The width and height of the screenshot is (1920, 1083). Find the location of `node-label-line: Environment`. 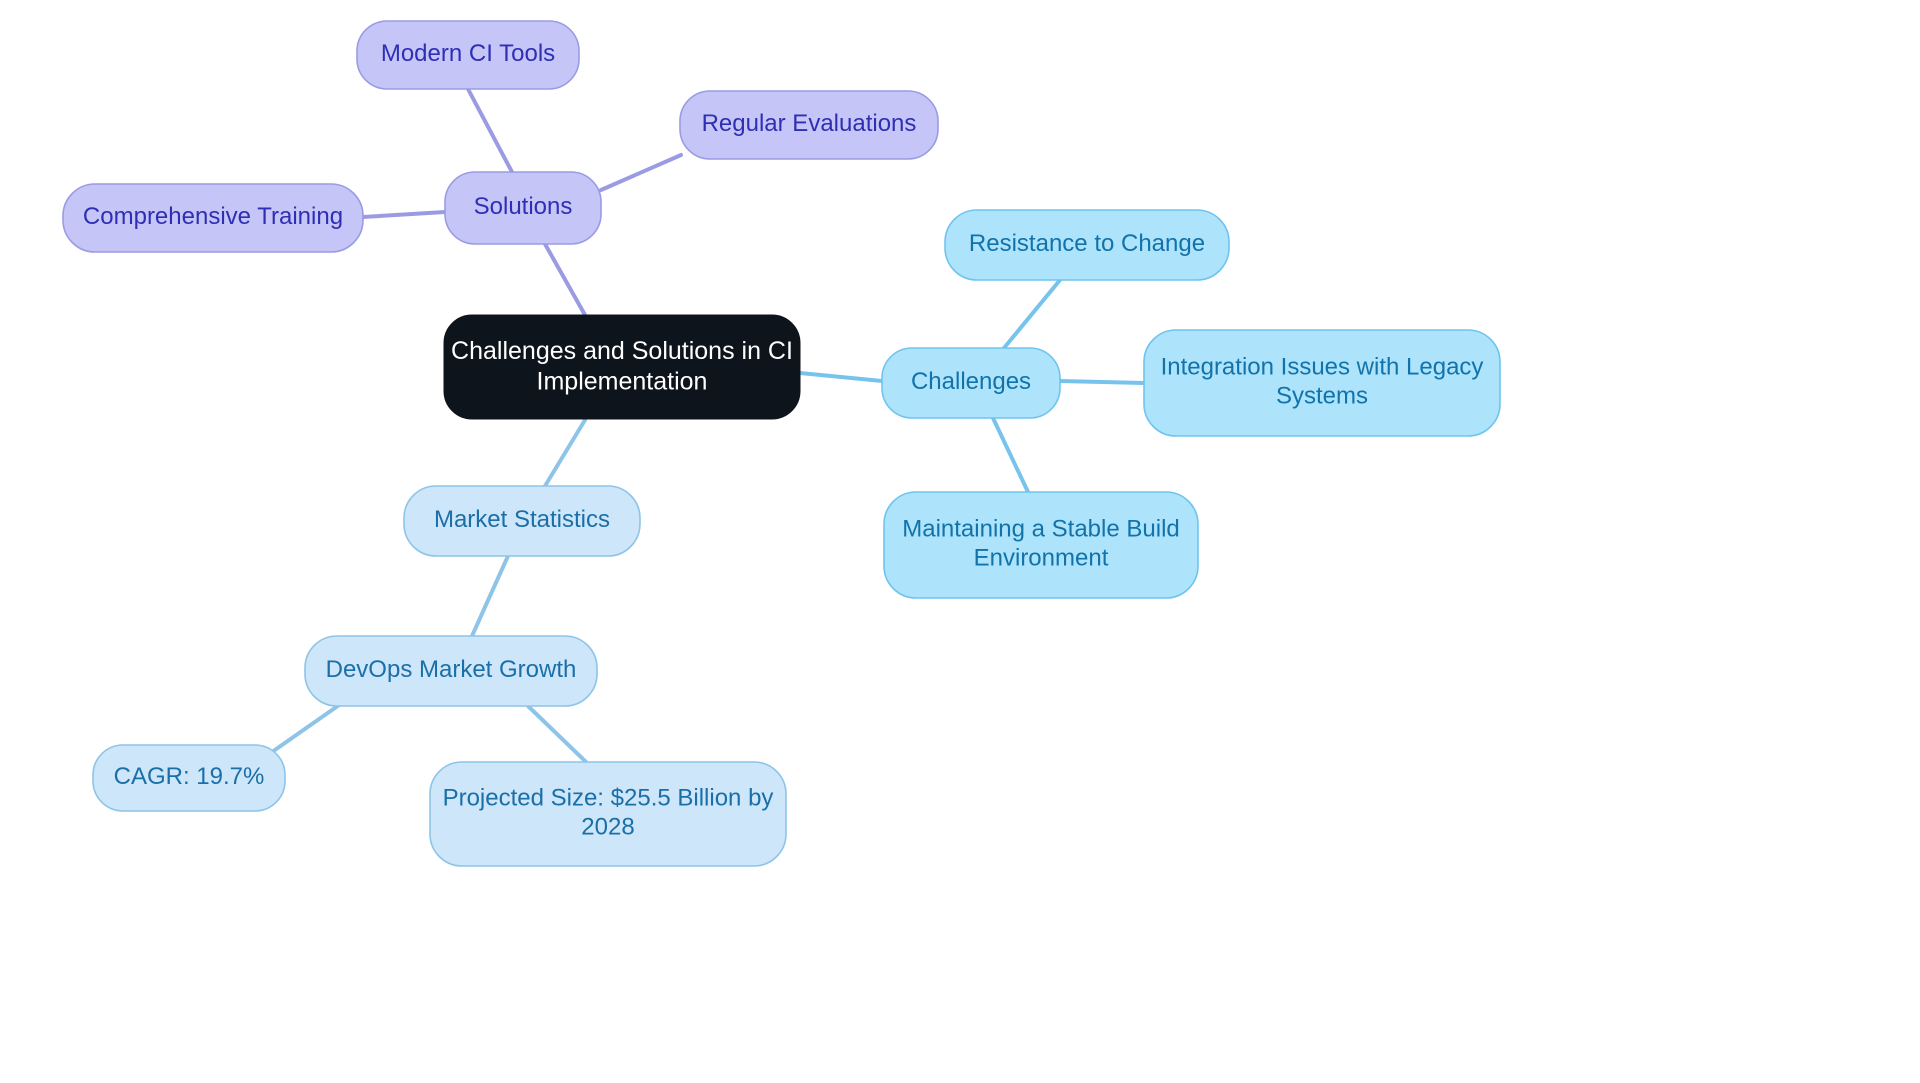

node-label-line: Environment is located at coordinates (1041, 558).